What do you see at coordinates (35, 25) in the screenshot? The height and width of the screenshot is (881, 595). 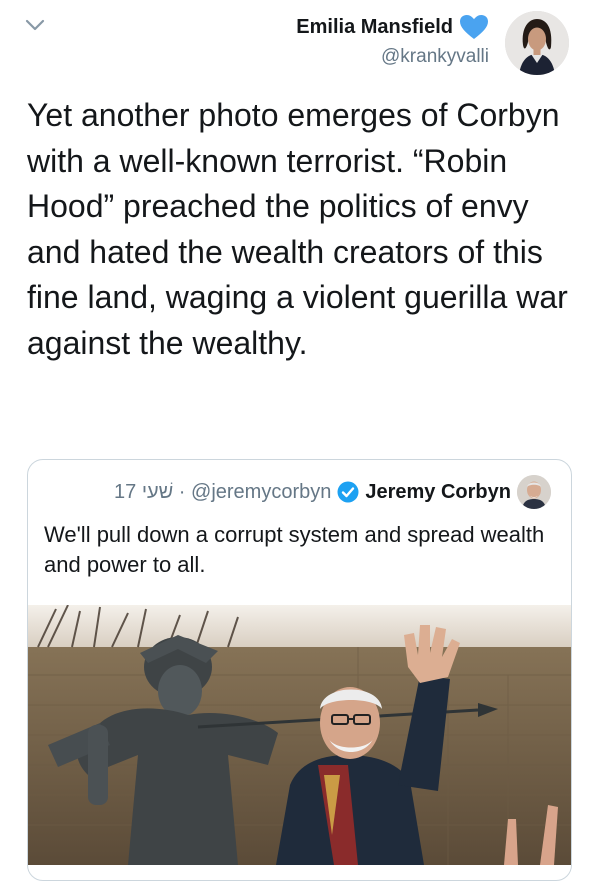 I see `chevron-down-icon` at bounding box center [35, 25].